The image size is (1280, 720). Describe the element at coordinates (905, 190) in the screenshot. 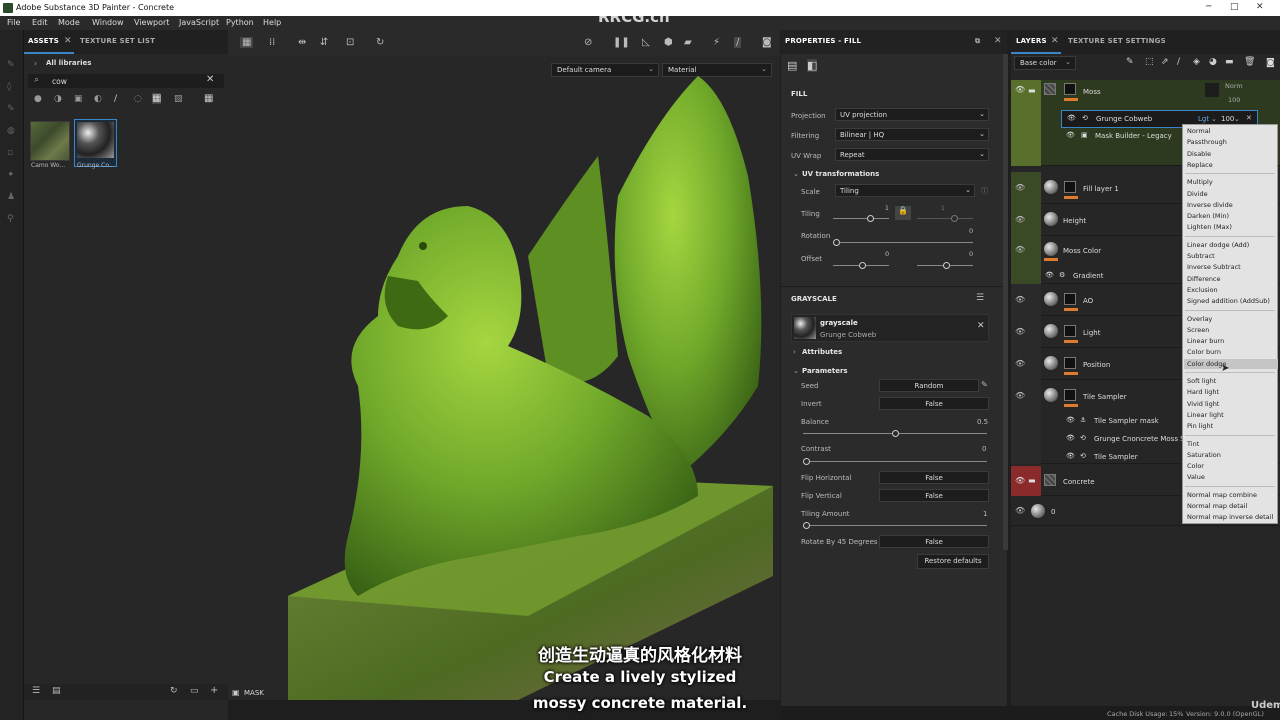

I see `scale-dropdown: Tiling ⌄` at that location.